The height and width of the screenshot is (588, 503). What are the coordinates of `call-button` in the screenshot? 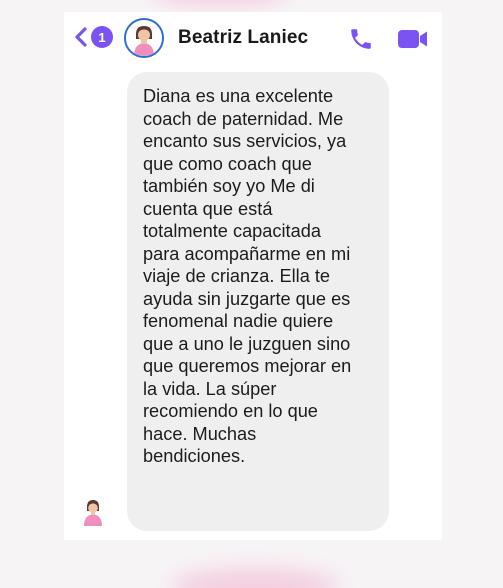 It's located at (361, 41).